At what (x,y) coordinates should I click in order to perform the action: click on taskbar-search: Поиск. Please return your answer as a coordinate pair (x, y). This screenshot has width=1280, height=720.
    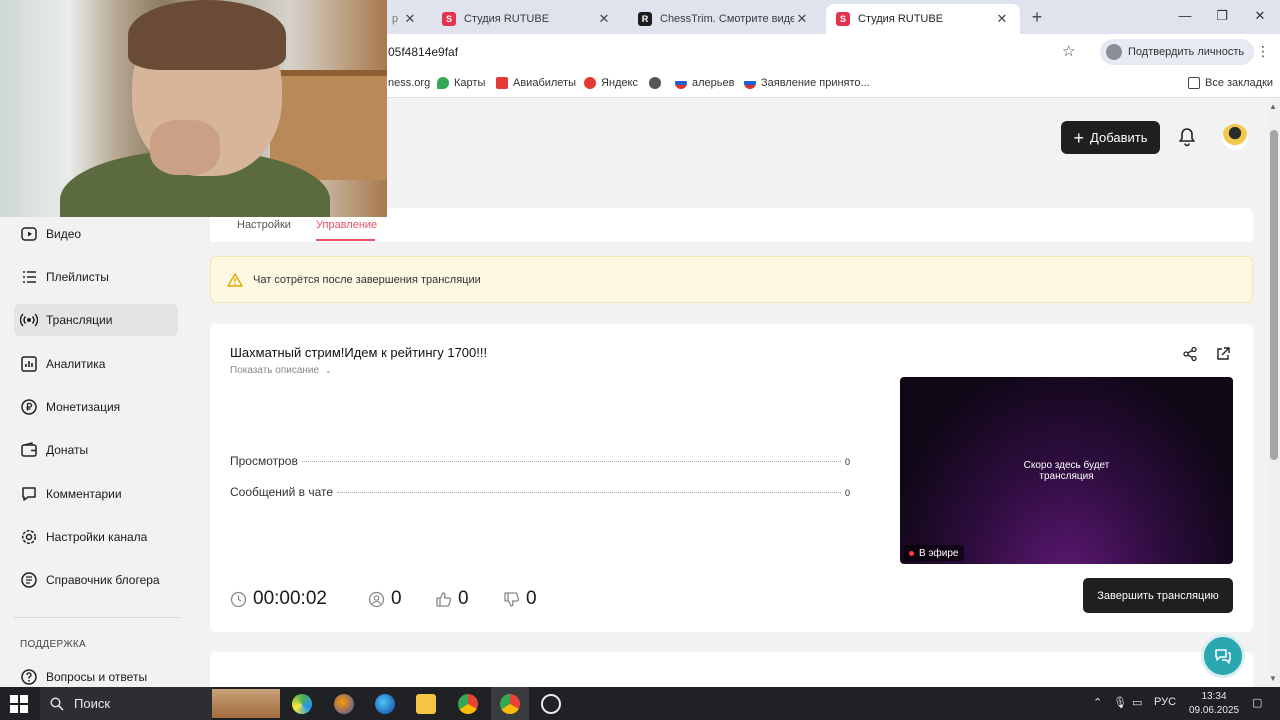
    Looking at the image, I should click on (126, 703).